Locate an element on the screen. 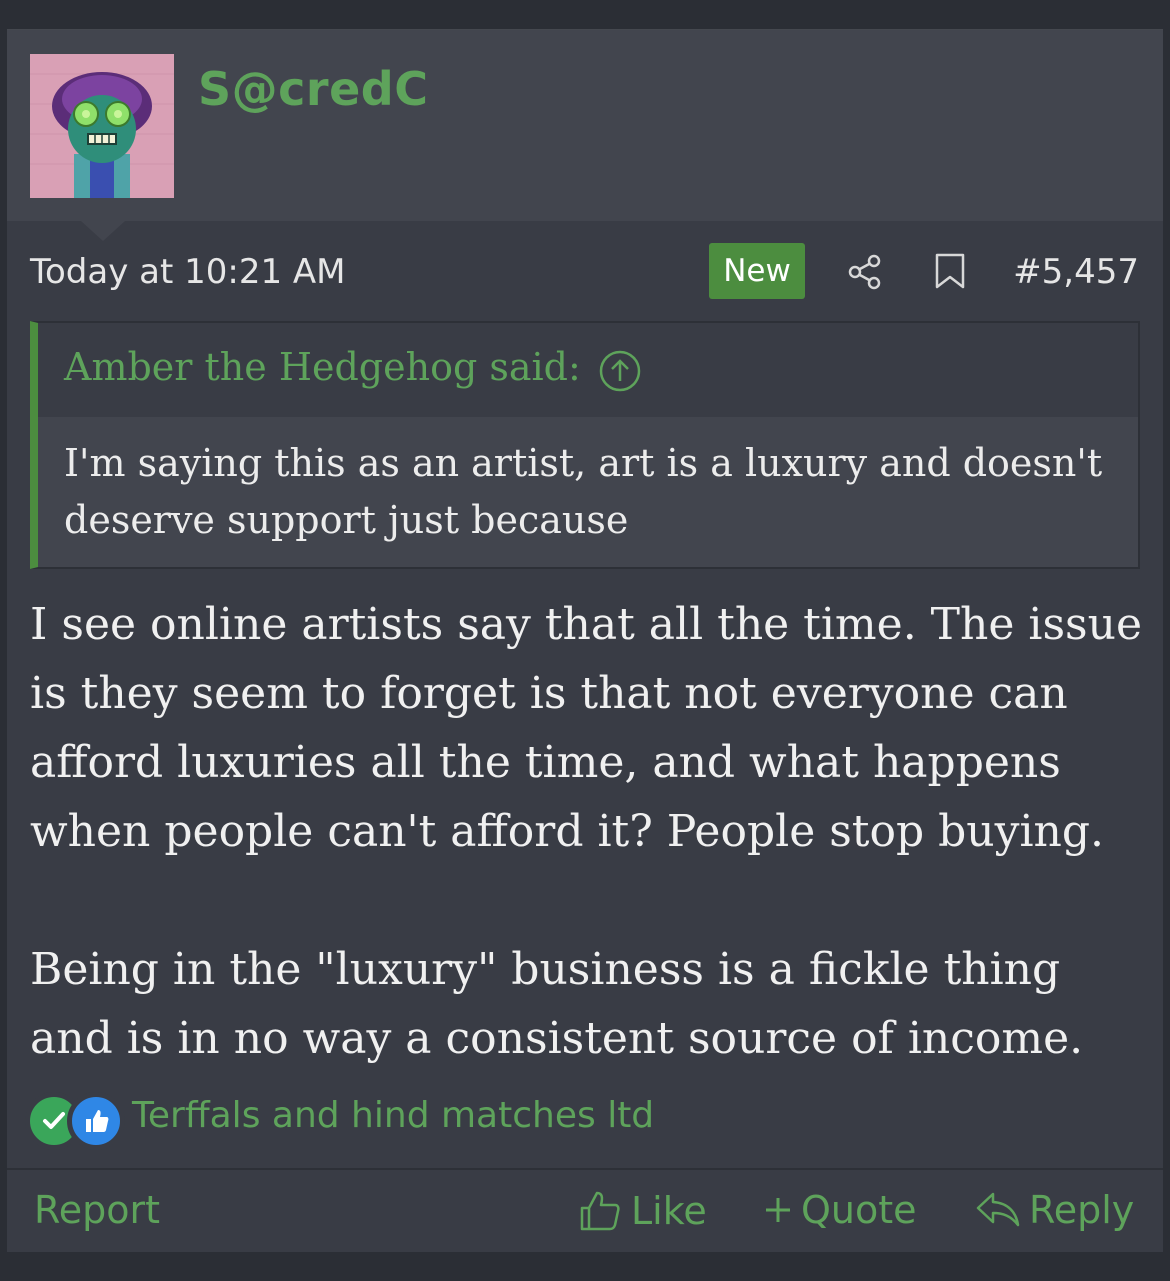 The width and height of the screenshot is (1170, 1281). new-badge: New is located at coordinates (757, 271).